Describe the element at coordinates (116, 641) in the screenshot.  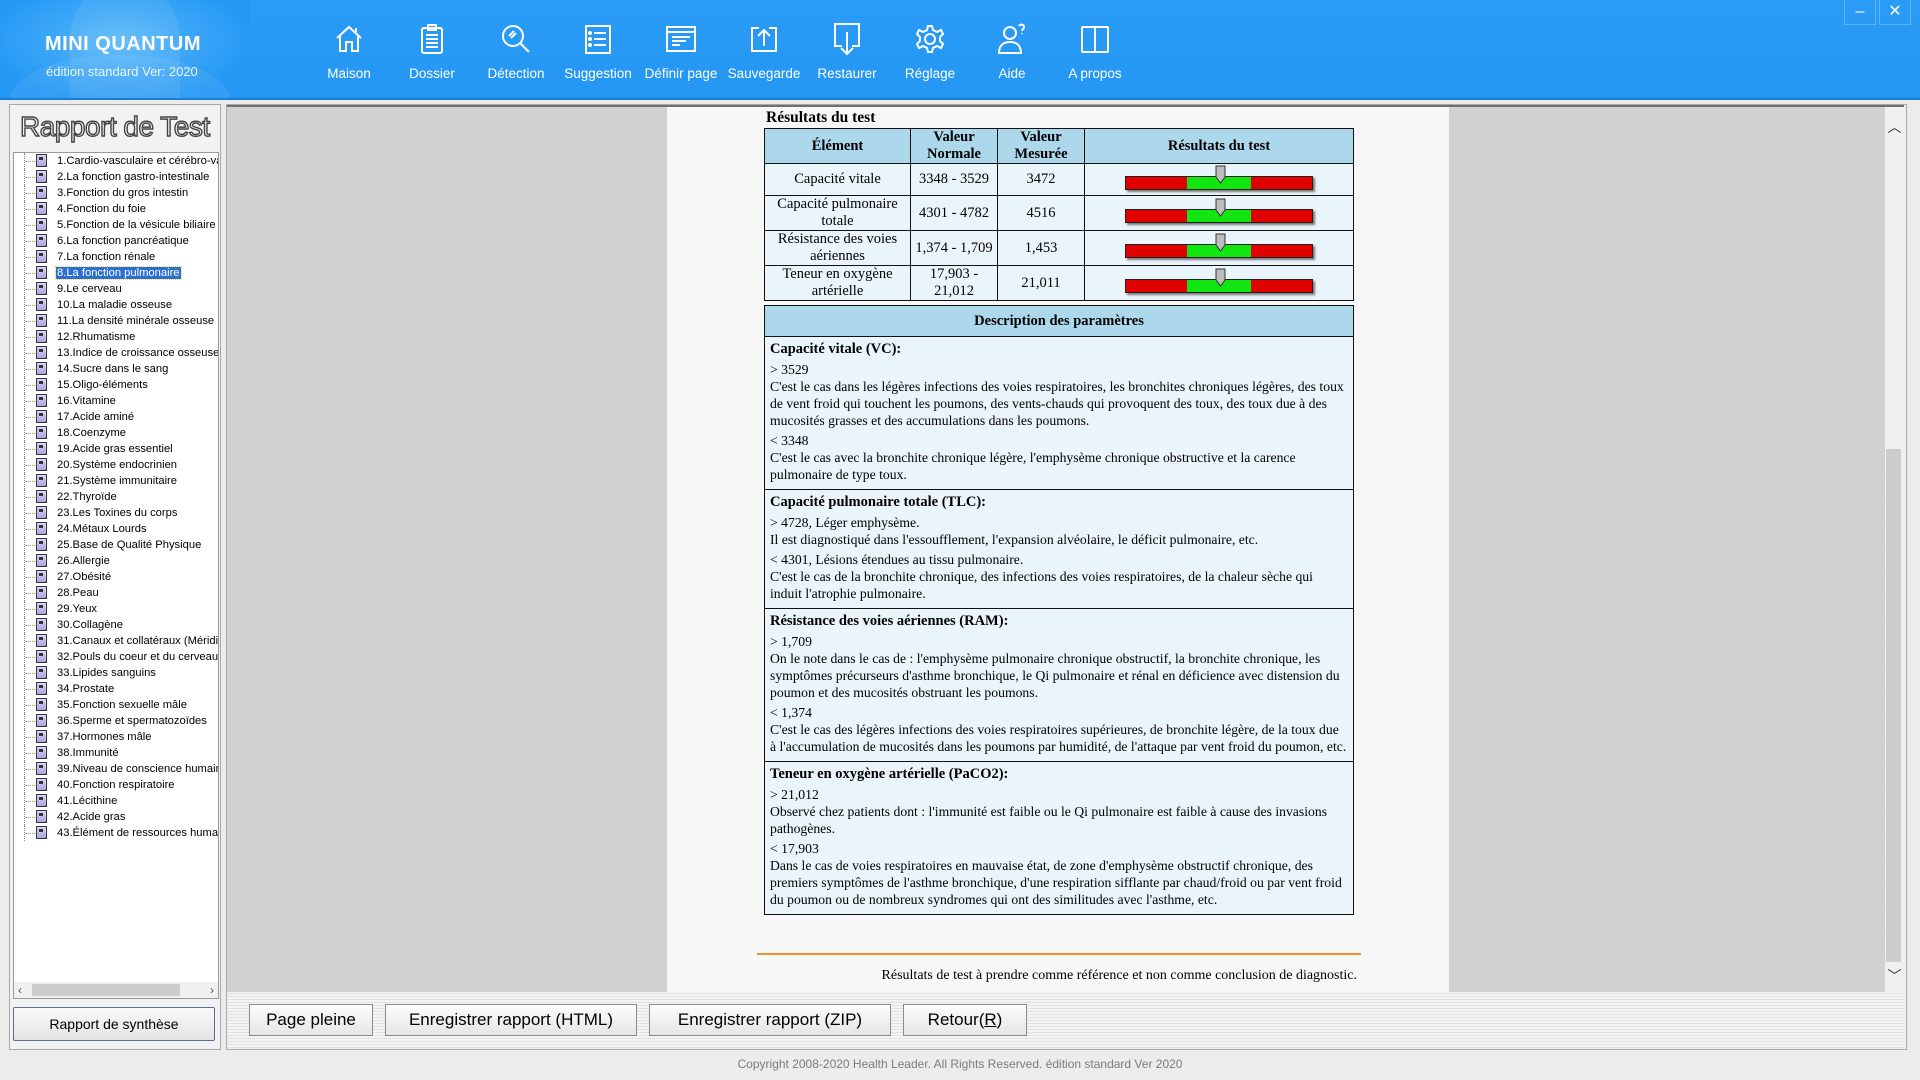
I see `tree-item: 31.Canaux et collatéraux (Méridiens)` at that location.